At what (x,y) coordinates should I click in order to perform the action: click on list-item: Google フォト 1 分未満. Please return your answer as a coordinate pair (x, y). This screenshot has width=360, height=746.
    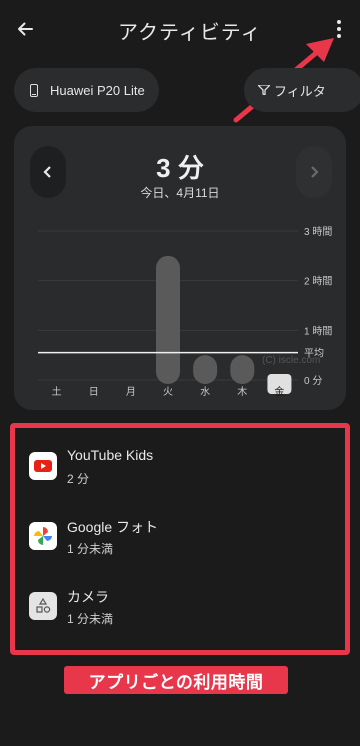
    Looking at the image, I should click on (180, 538).